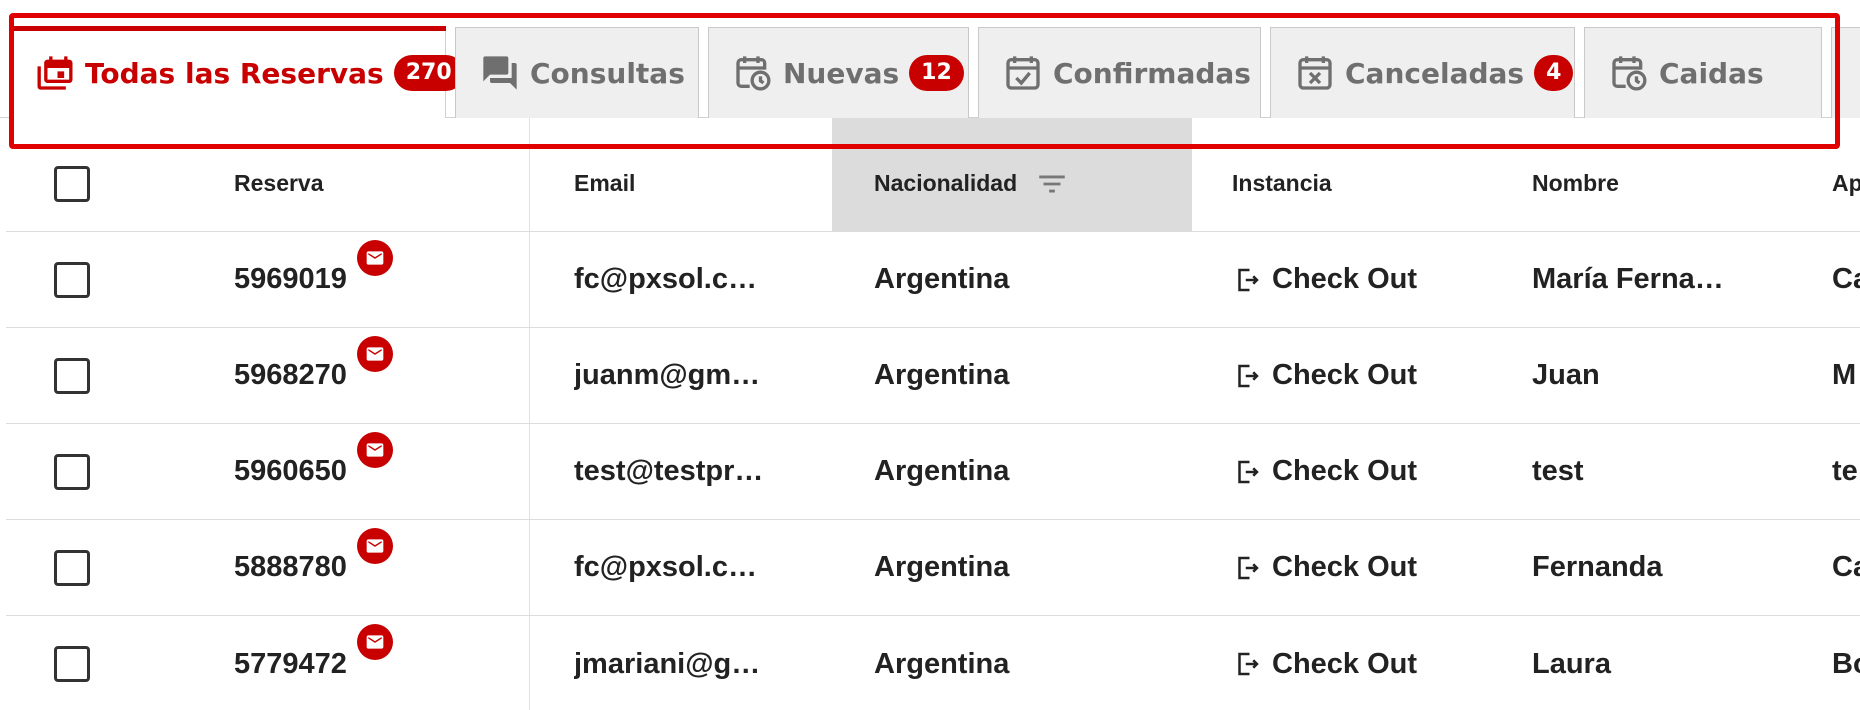 This screenshot has width=1860, height=710. What do you see at coordinates (379, 567) in the screenshot?
I see `reserva-cell: 5888780` at bounding box center [379, 567].